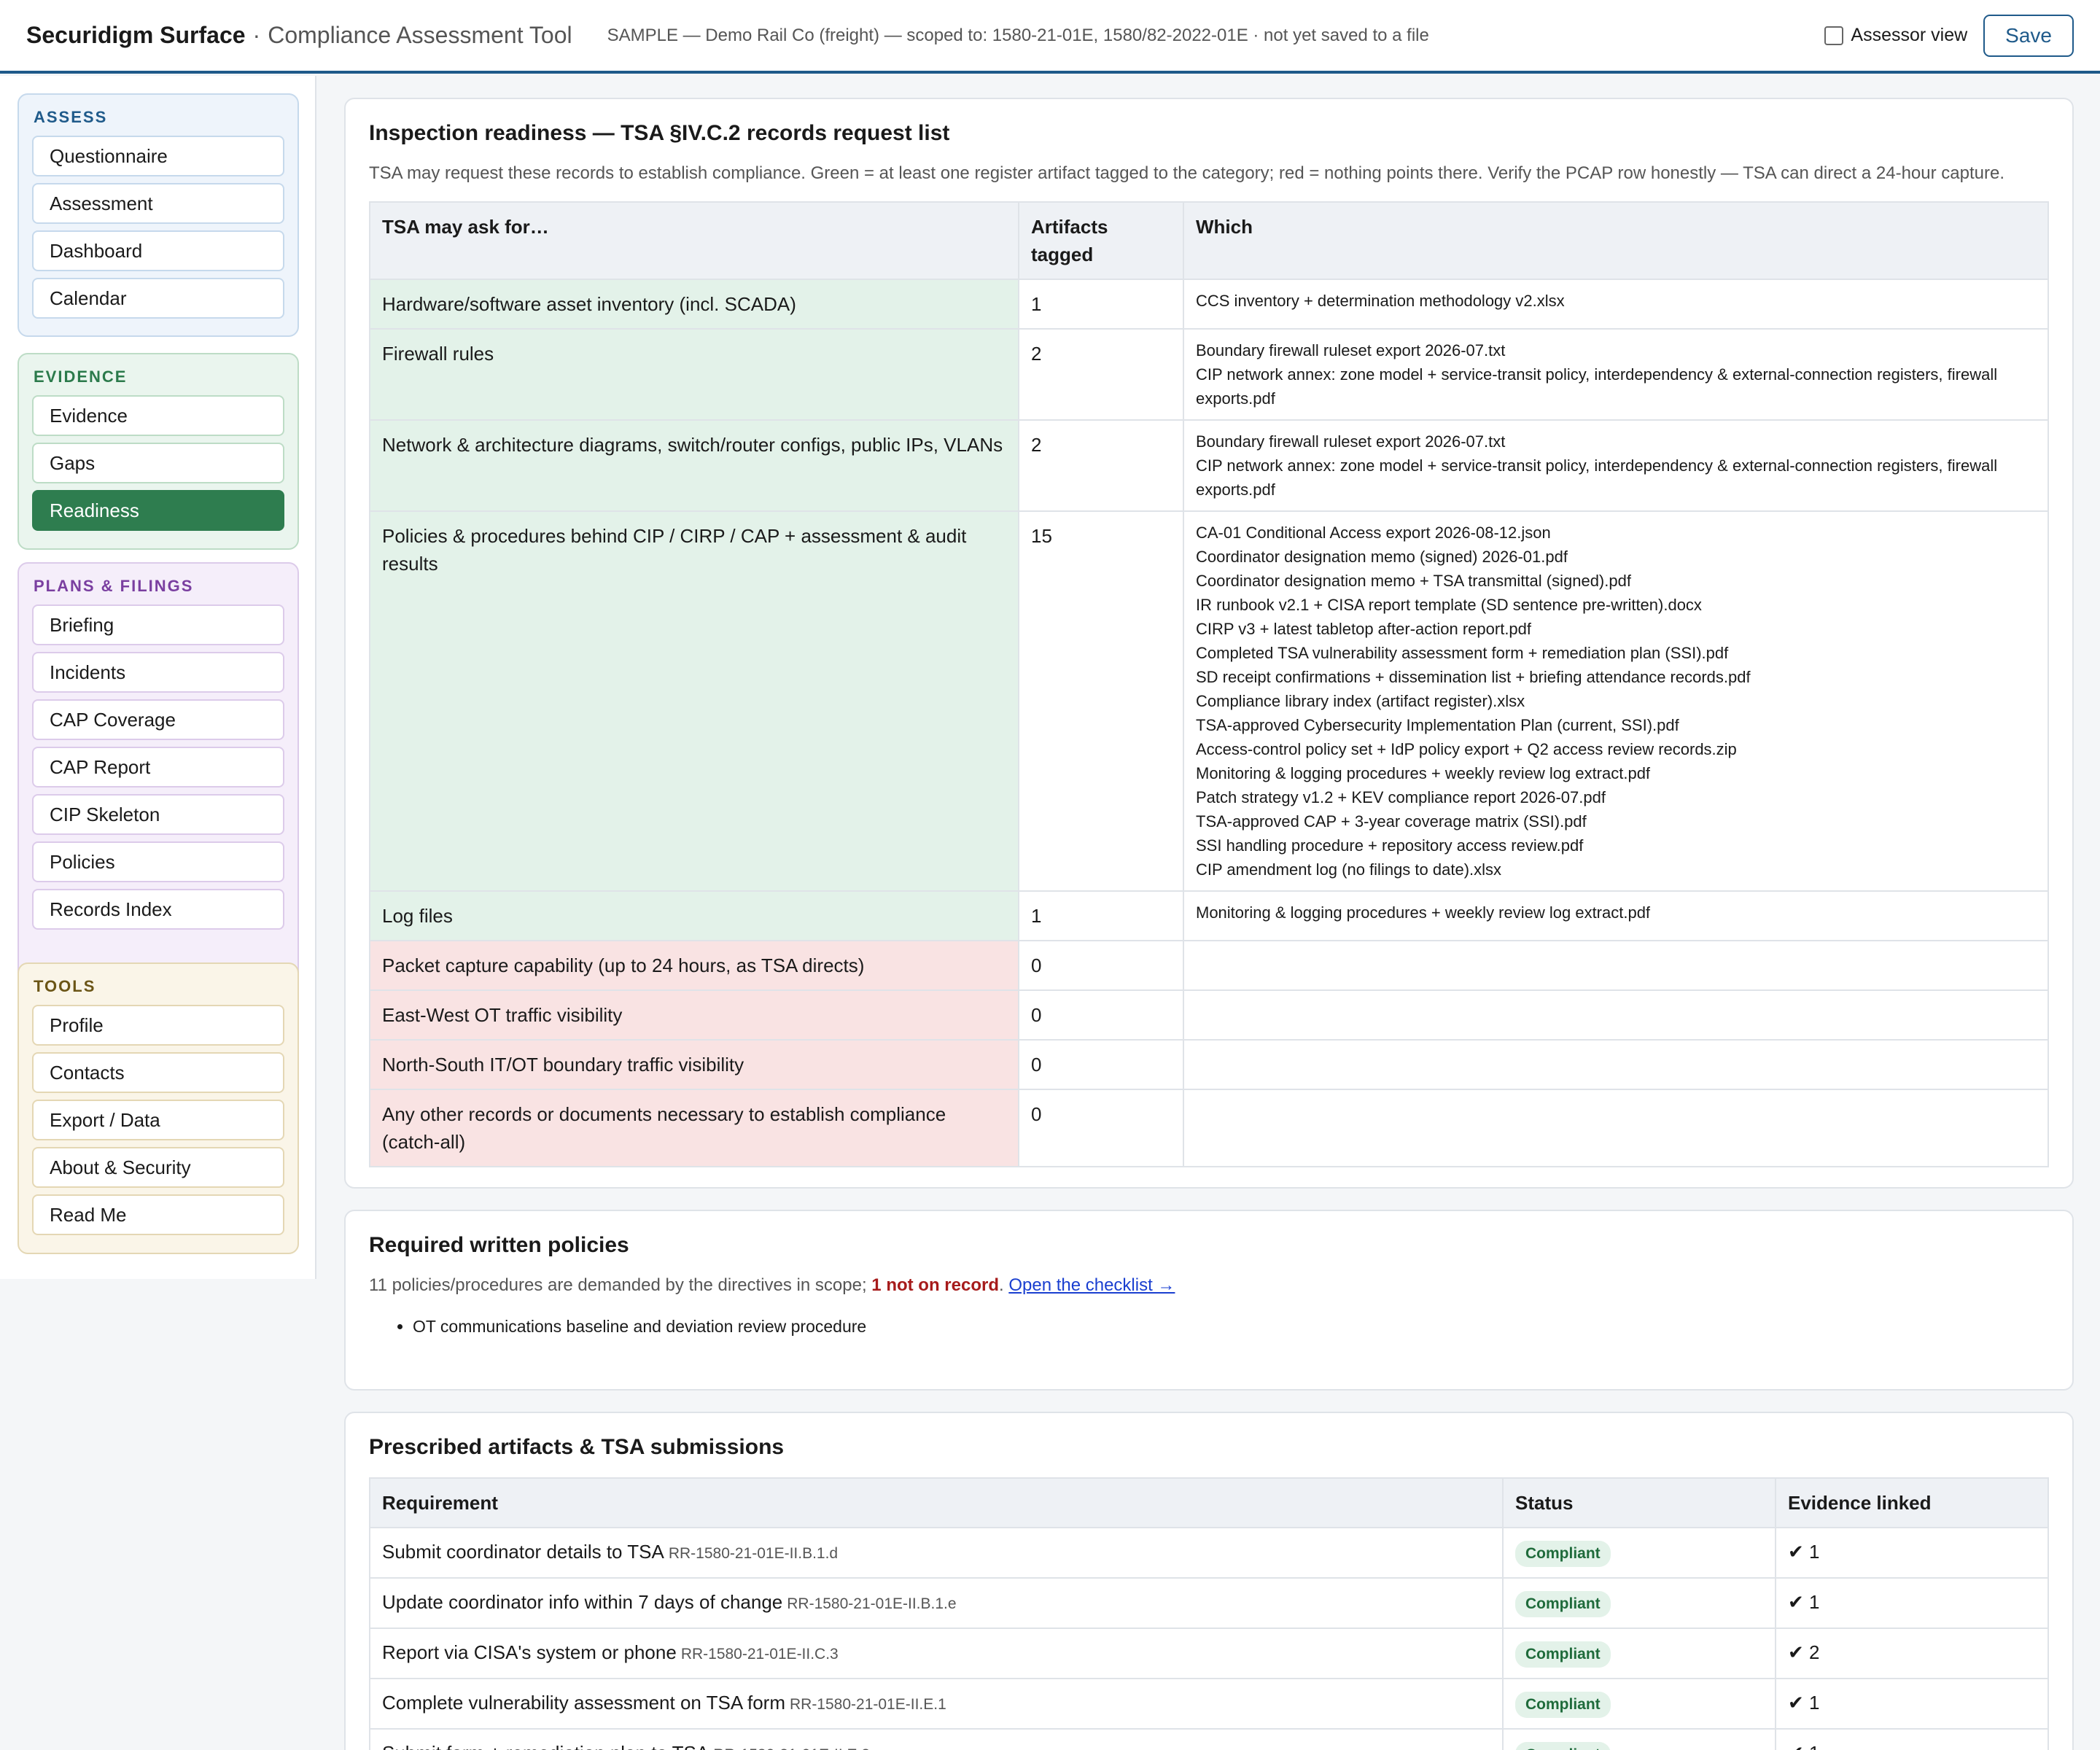  I want to click on nav-incidents: Incidents, so click(158, 672).